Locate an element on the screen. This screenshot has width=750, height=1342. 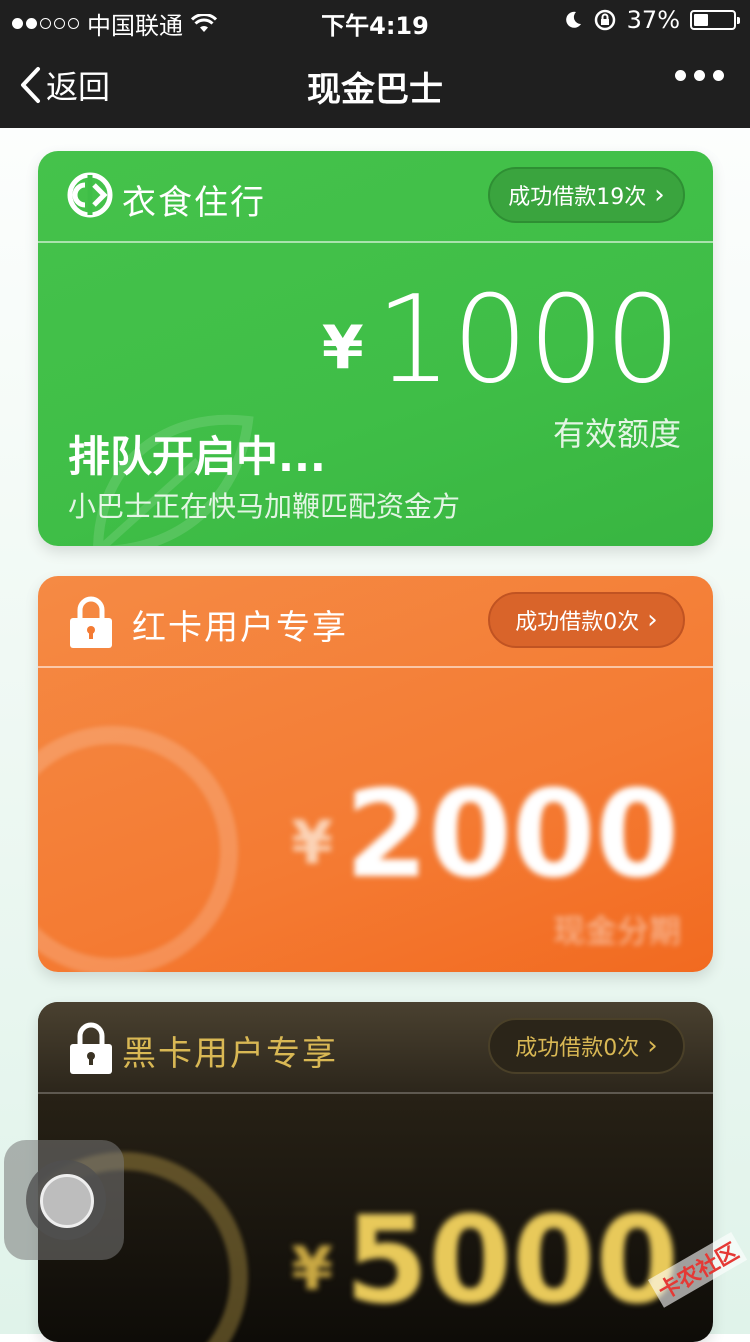
status-right: 37% is located at coordinates (651, 20).